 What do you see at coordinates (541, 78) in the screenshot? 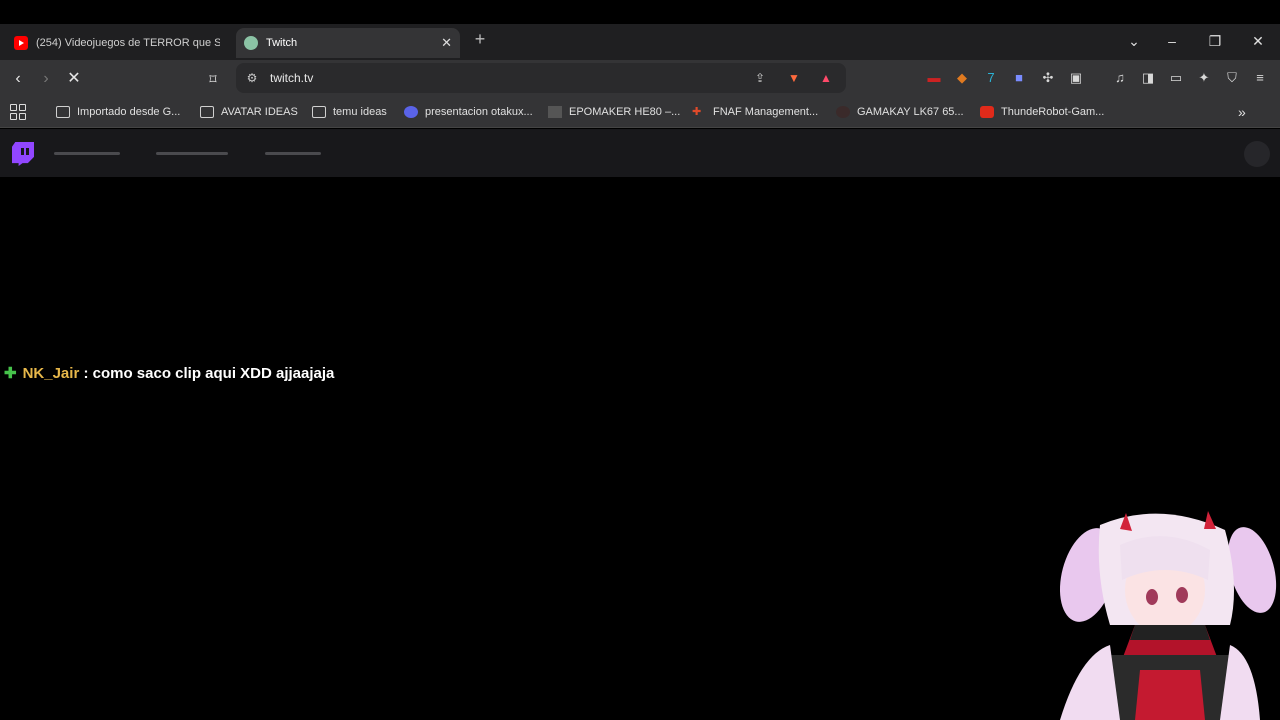
I see `address-bar: ⚙ twitch.tv ⇪ ▼ ▲` at bounding box center [541, 78].